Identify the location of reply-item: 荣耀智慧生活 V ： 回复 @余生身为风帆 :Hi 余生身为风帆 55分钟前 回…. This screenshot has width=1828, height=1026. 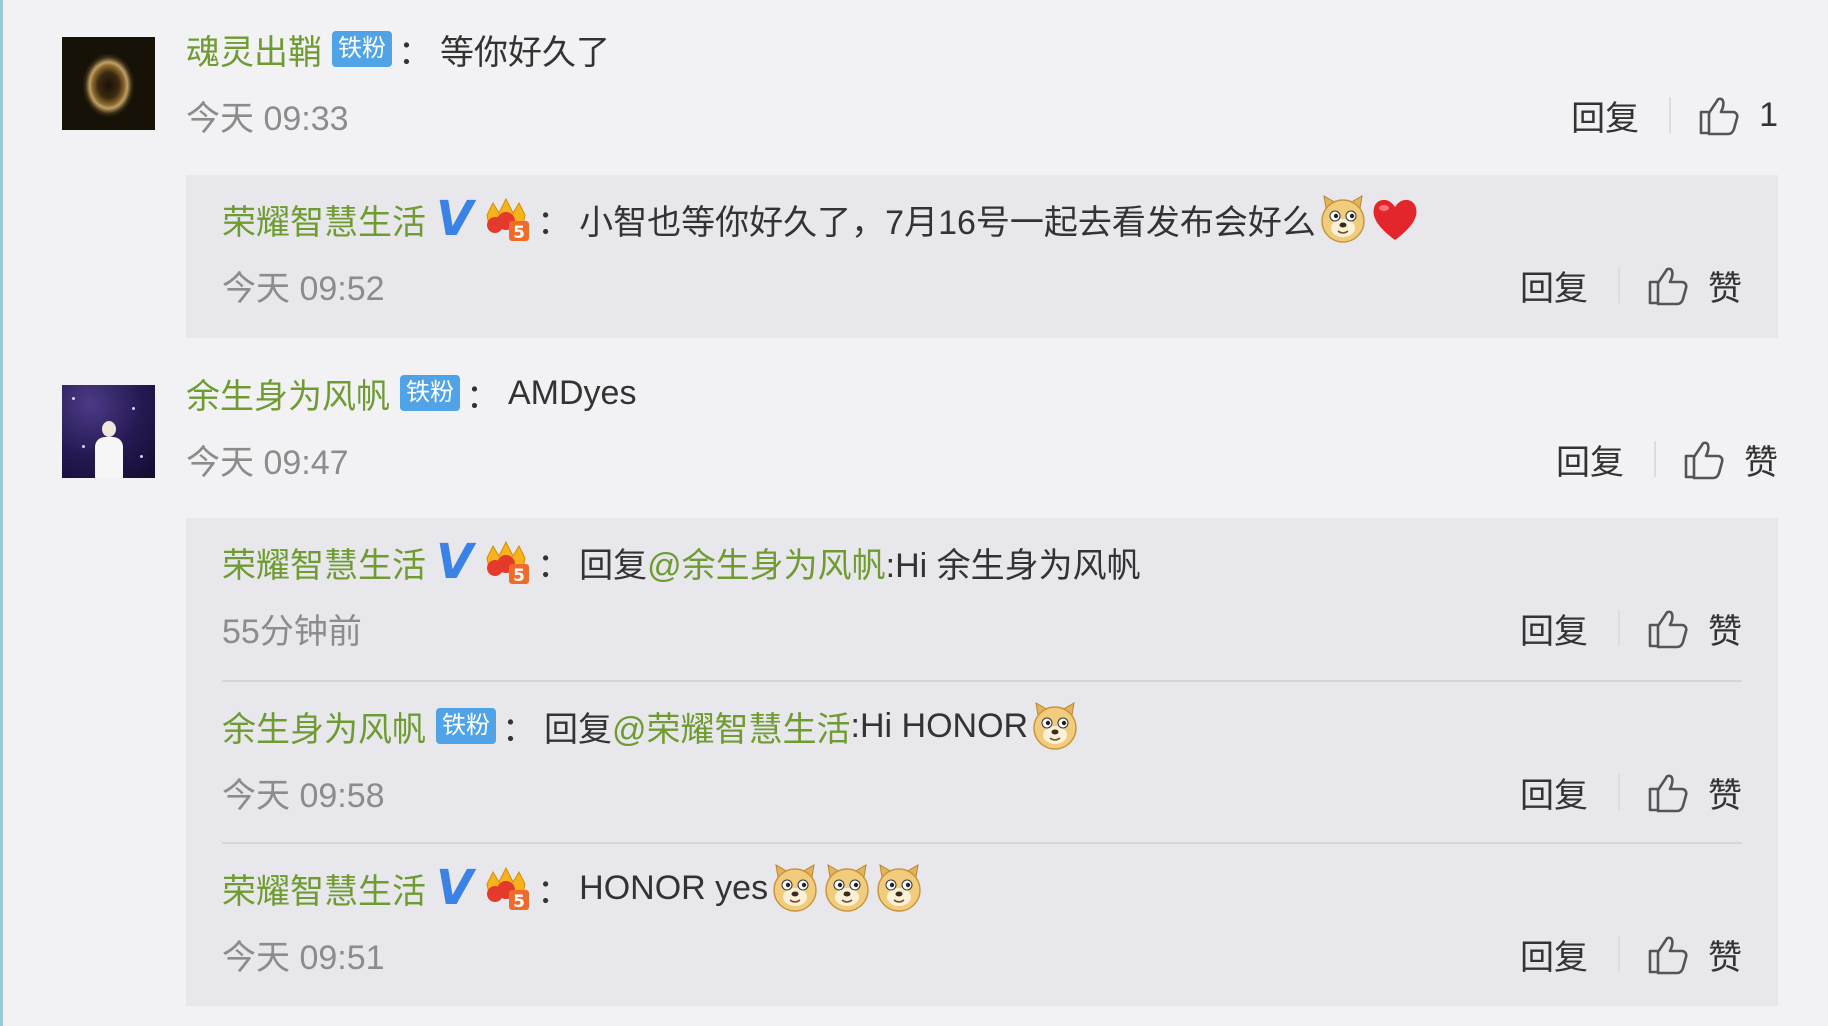
(982, 599).